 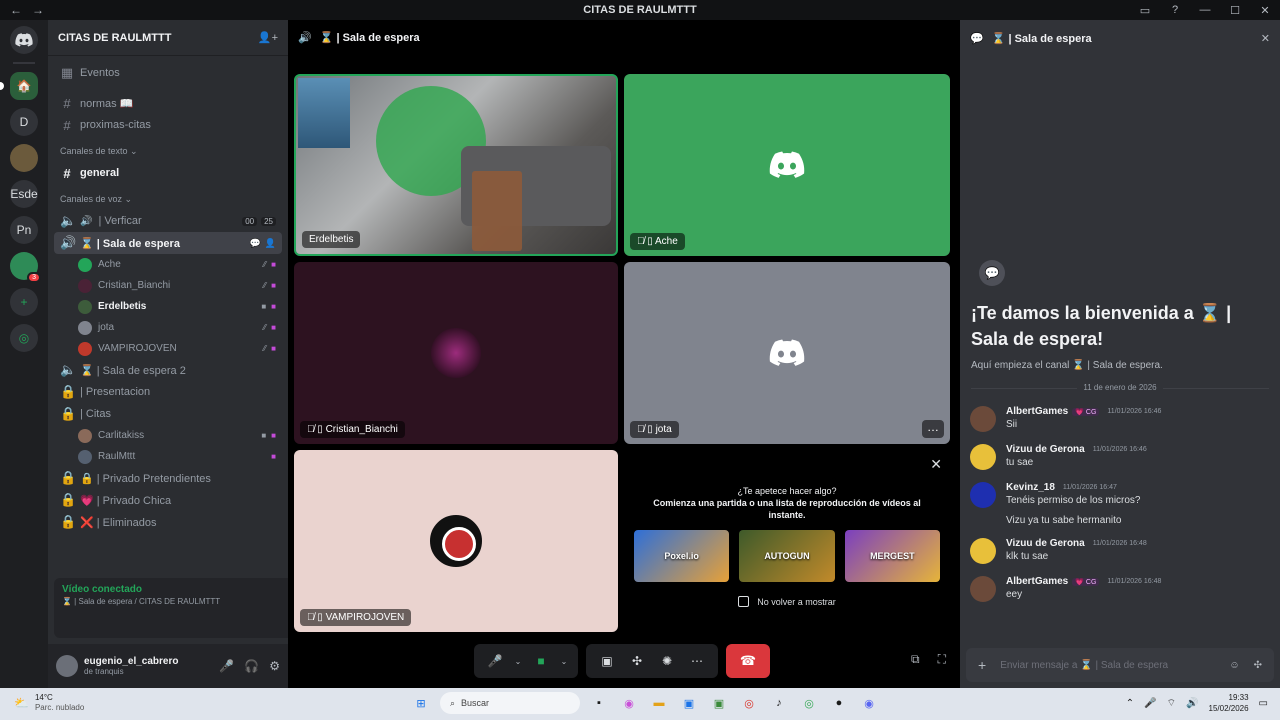 What do you see at coordinates (24, 122) in the screenshot?
I see `server-d: D` at bounding box center [24, 122].